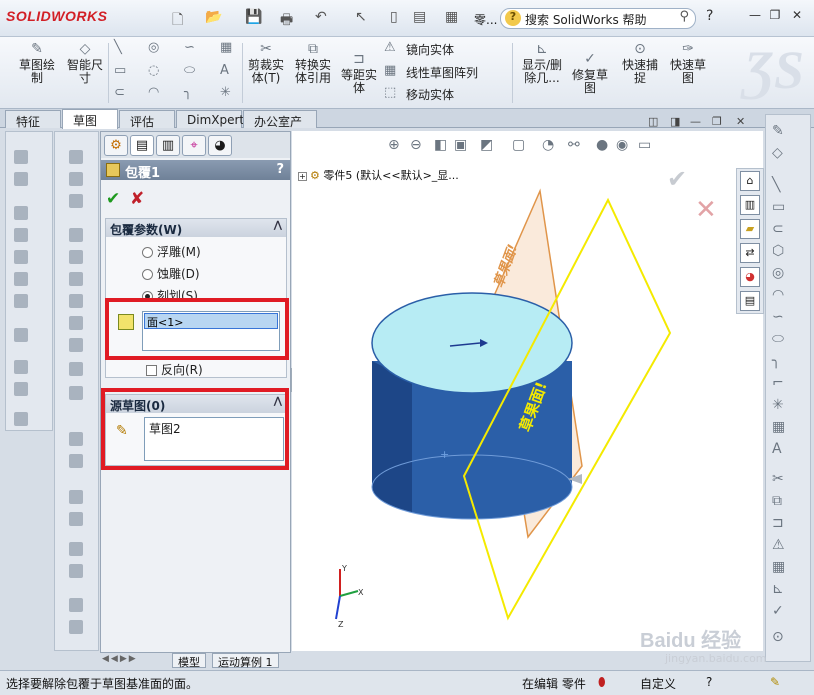 Image resolution: width=814 pixels, height=695 pixels. What do you see at coordinates (717, 121) in the screenshot?
I see `view-restore-icon: ❐` at bounding box center [717, 121].